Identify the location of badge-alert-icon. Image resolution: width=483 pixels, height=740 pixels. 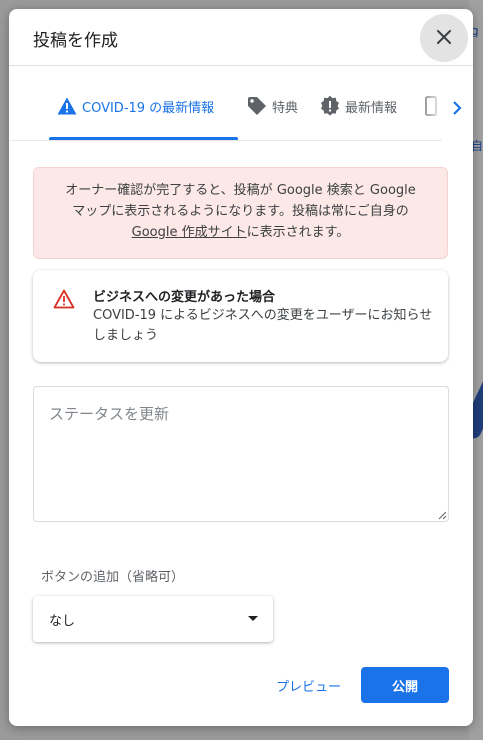
(330, 106).